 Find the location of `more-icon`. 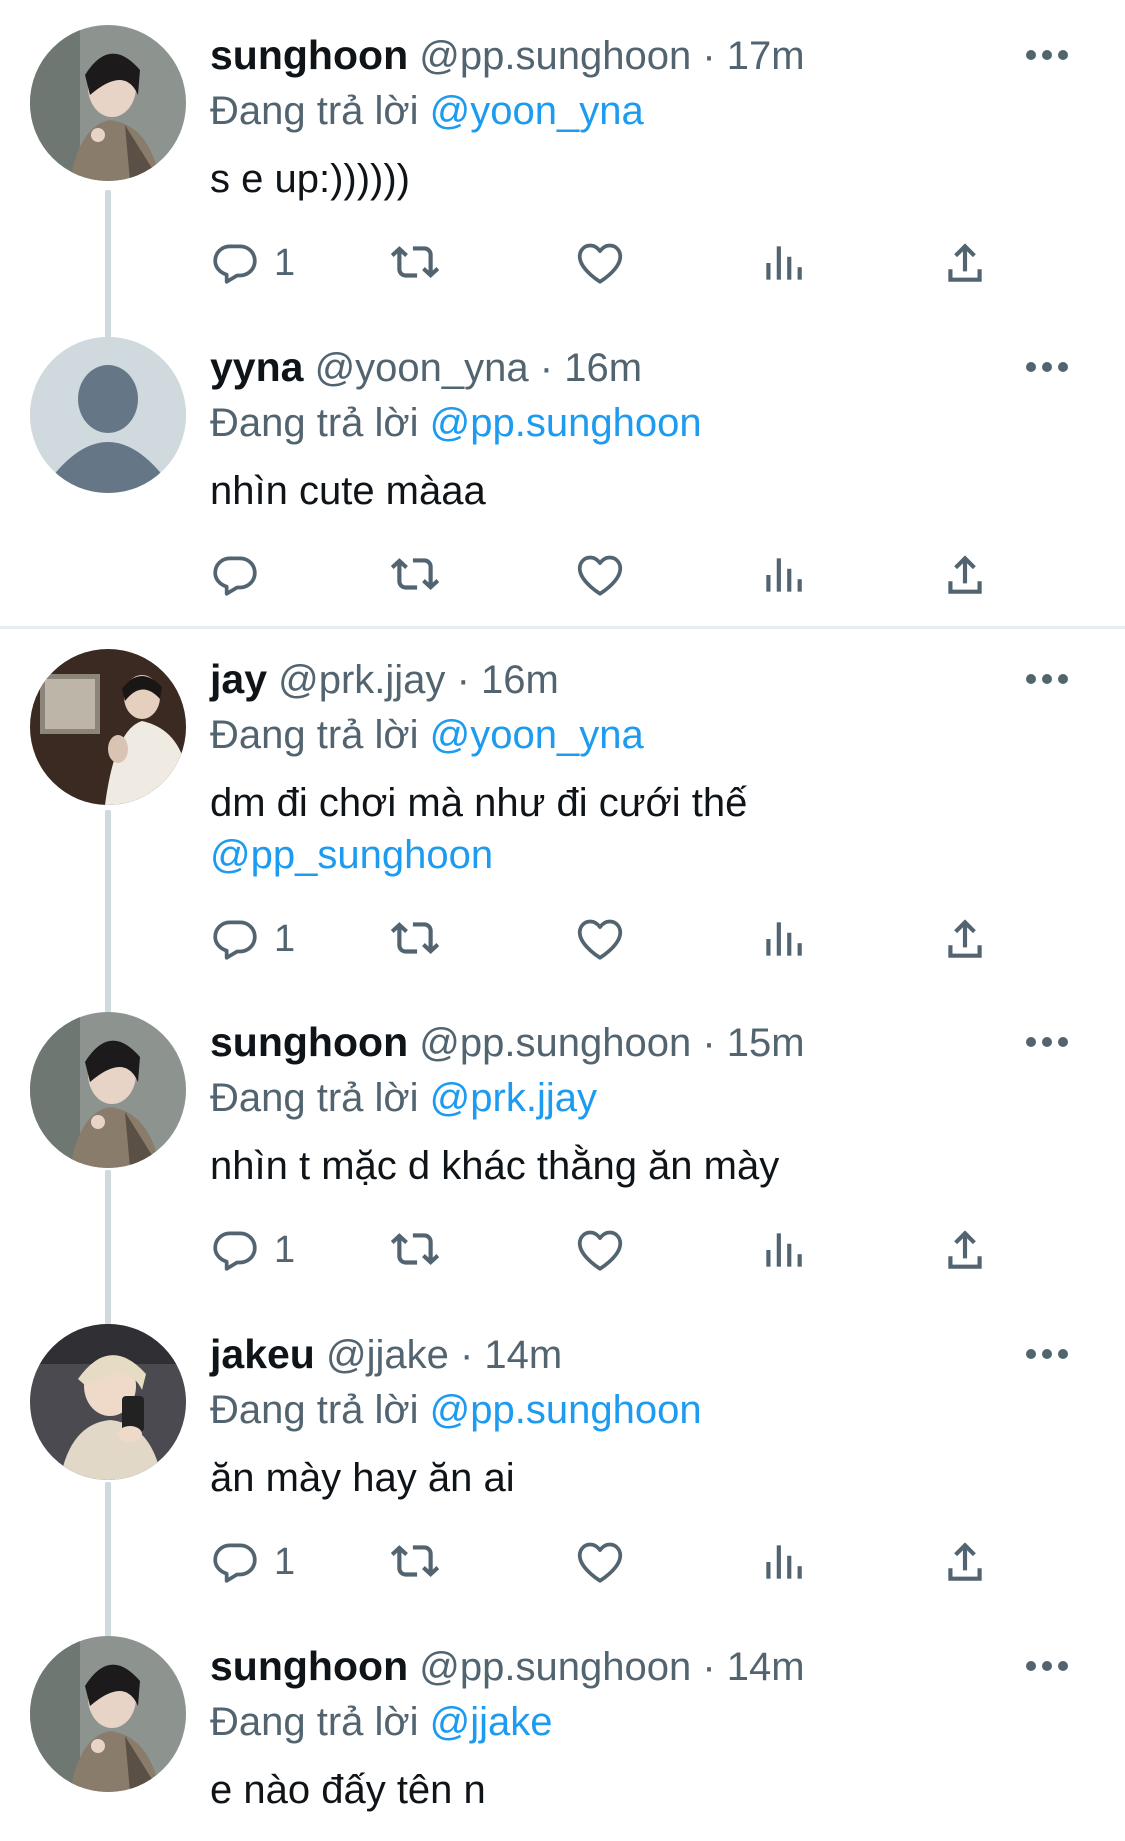

more-icon is located at coordinates (1047, 1353).